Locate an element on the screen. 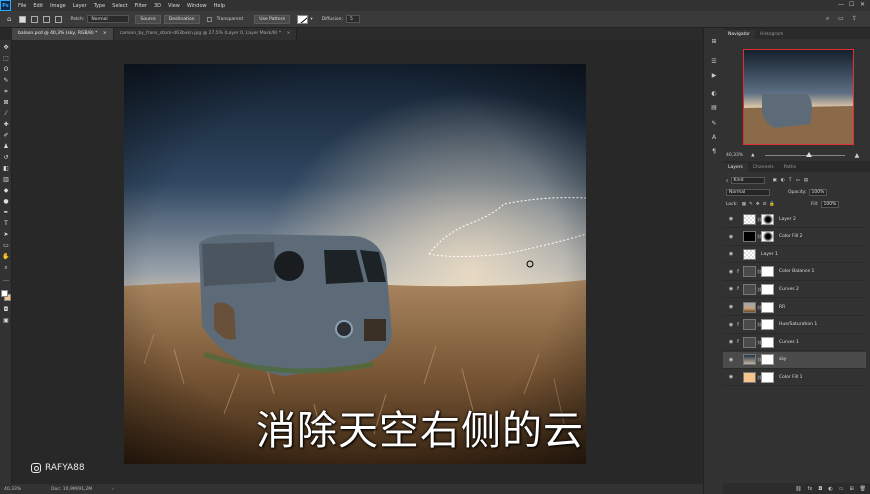 This screenshot has width=870, height=494. filter-shape-icon: ▭ is located at coordinates (797, 180).